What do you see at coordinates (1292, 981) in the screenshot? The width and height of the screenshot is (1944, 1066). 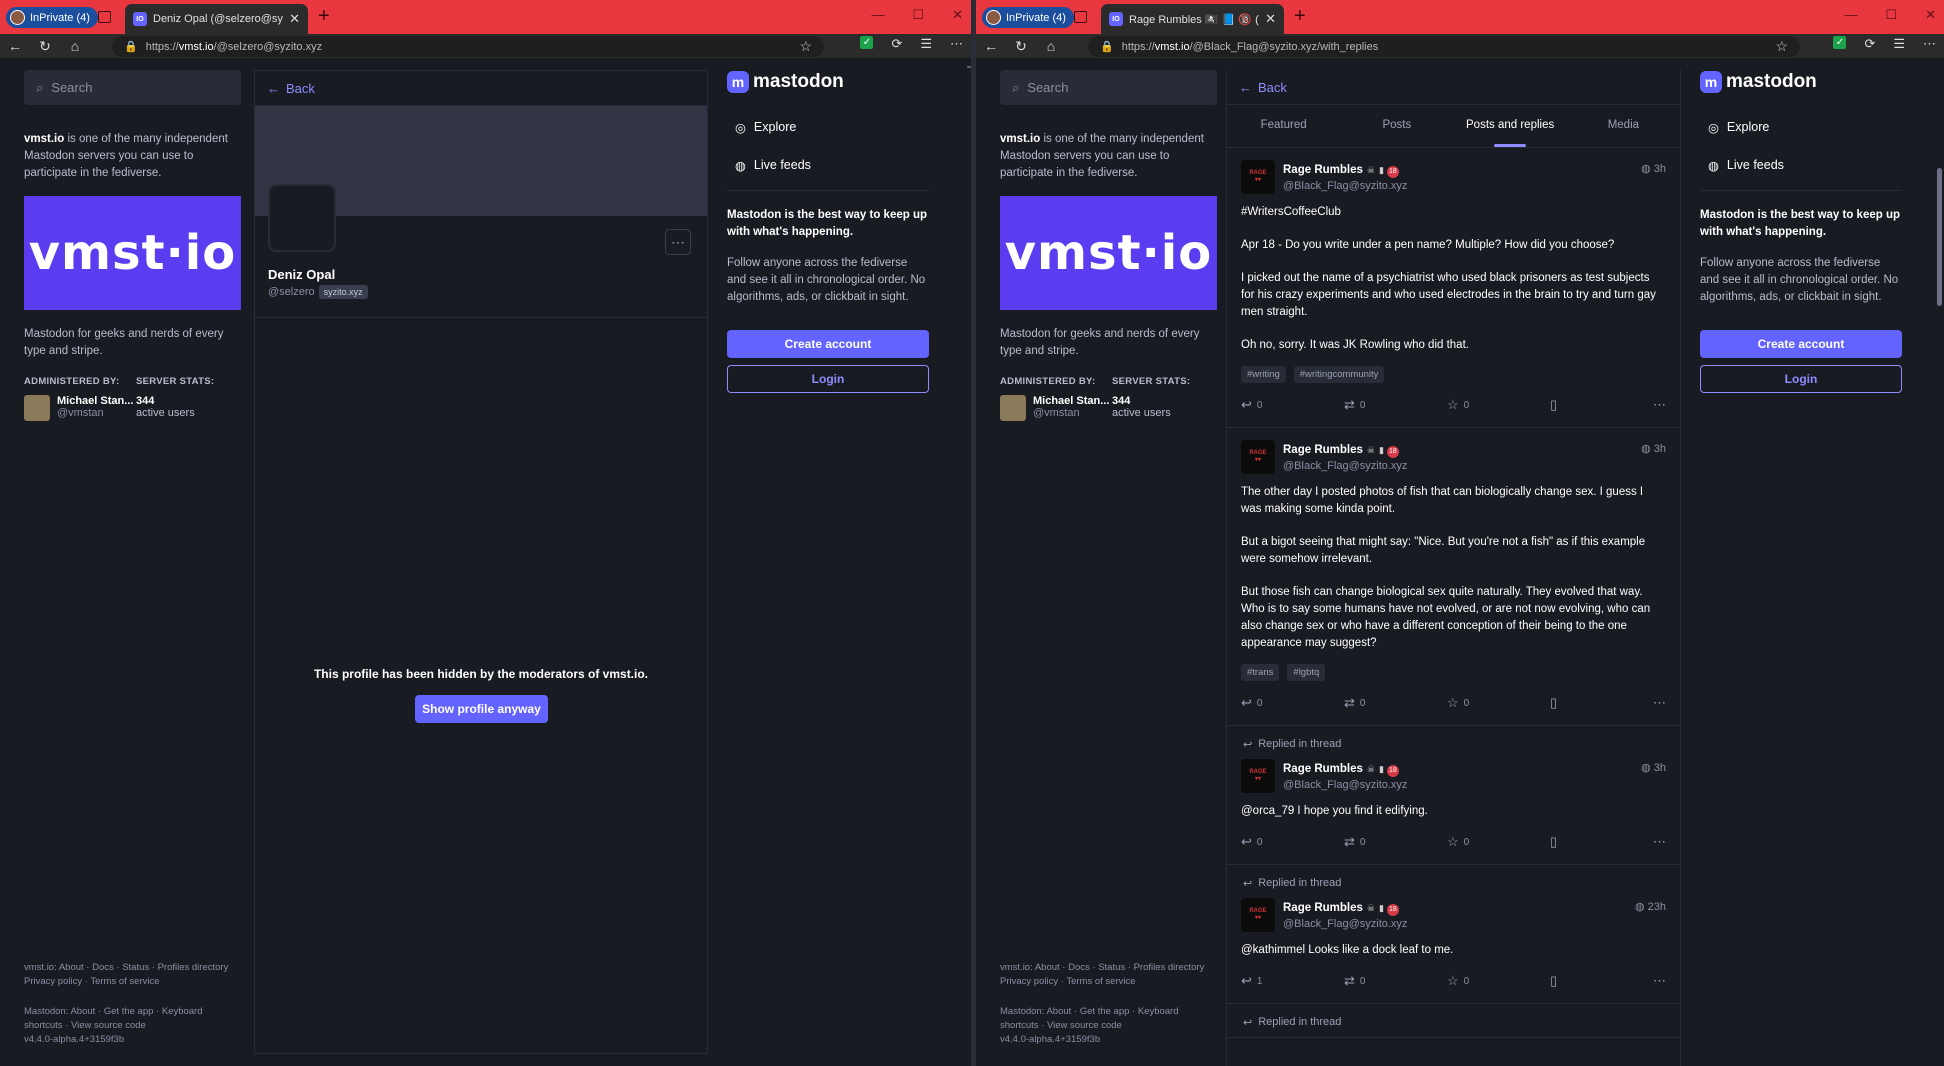 I see `reply-button: ↩ 1` at bounding box center [1292, 981].